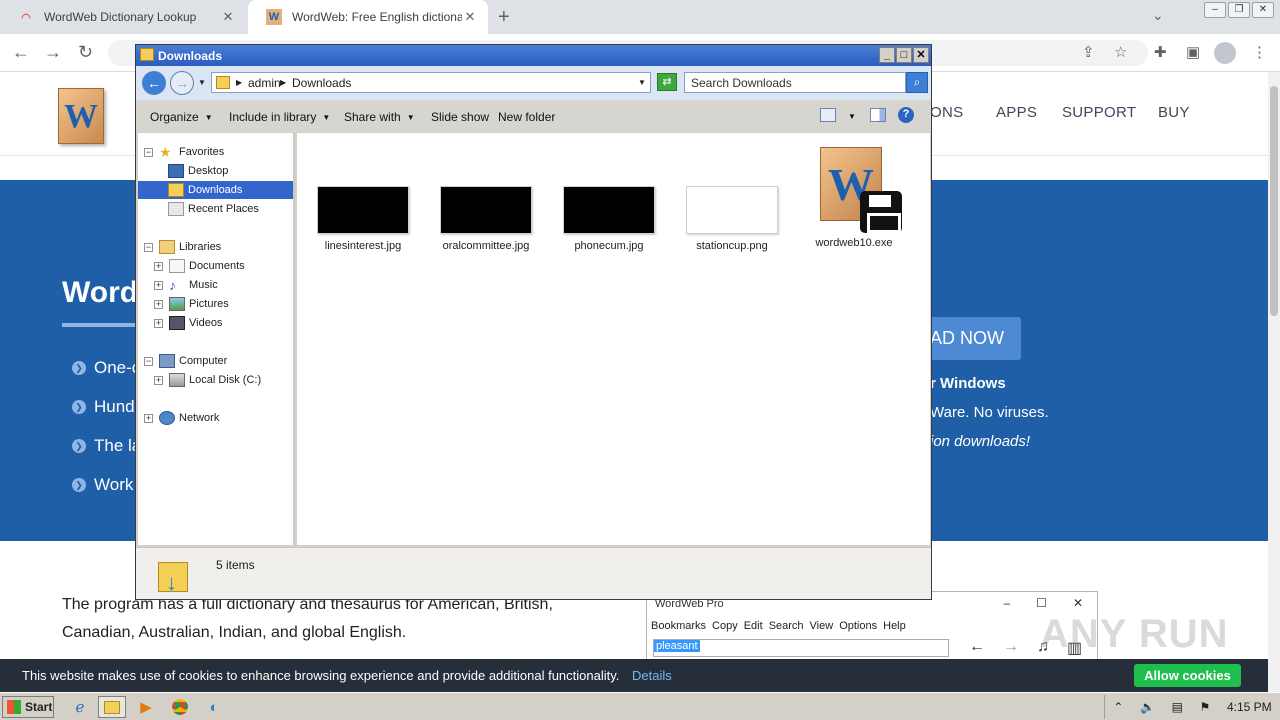 This screenshot has height=720, width=1280. I want to click on menu-search: Search, so click(786, 626).